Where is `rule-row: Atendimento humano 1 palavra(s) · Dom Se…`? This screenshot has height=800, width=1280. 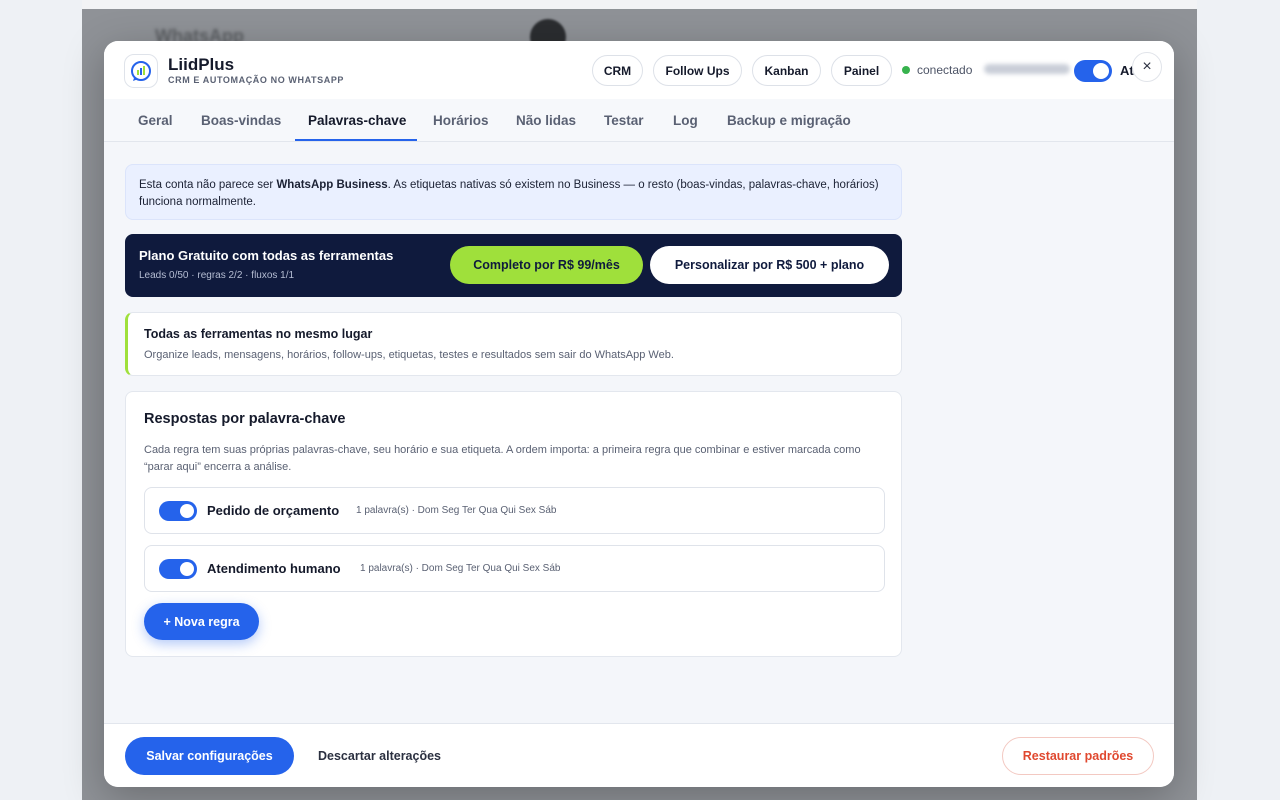
rule-row: Atendimento humano 1 palavra(s) · Dom Se… is located at coordinates (514, 568).